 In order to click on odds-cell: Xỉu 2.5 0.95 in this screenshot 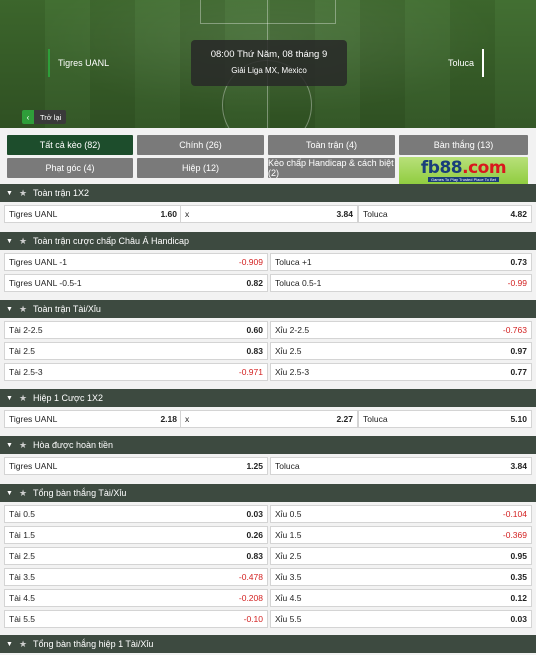, I will do `click(401, 556)`.